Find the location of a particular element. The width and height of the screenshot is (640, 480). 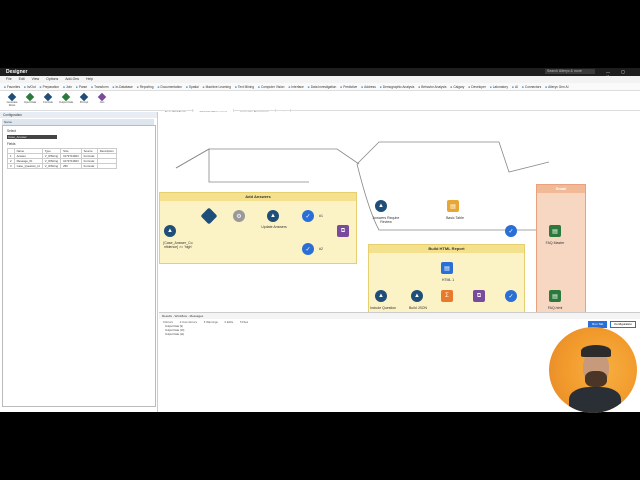

palette-tab: Laboratory is located at coordinates (499, 87).